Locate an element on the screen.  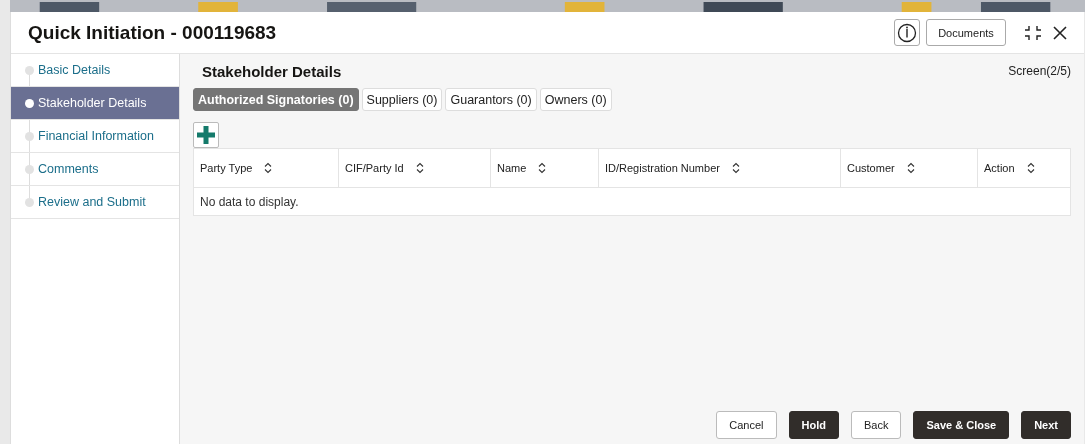
action-button: Back is located at coordinates (876, 425).